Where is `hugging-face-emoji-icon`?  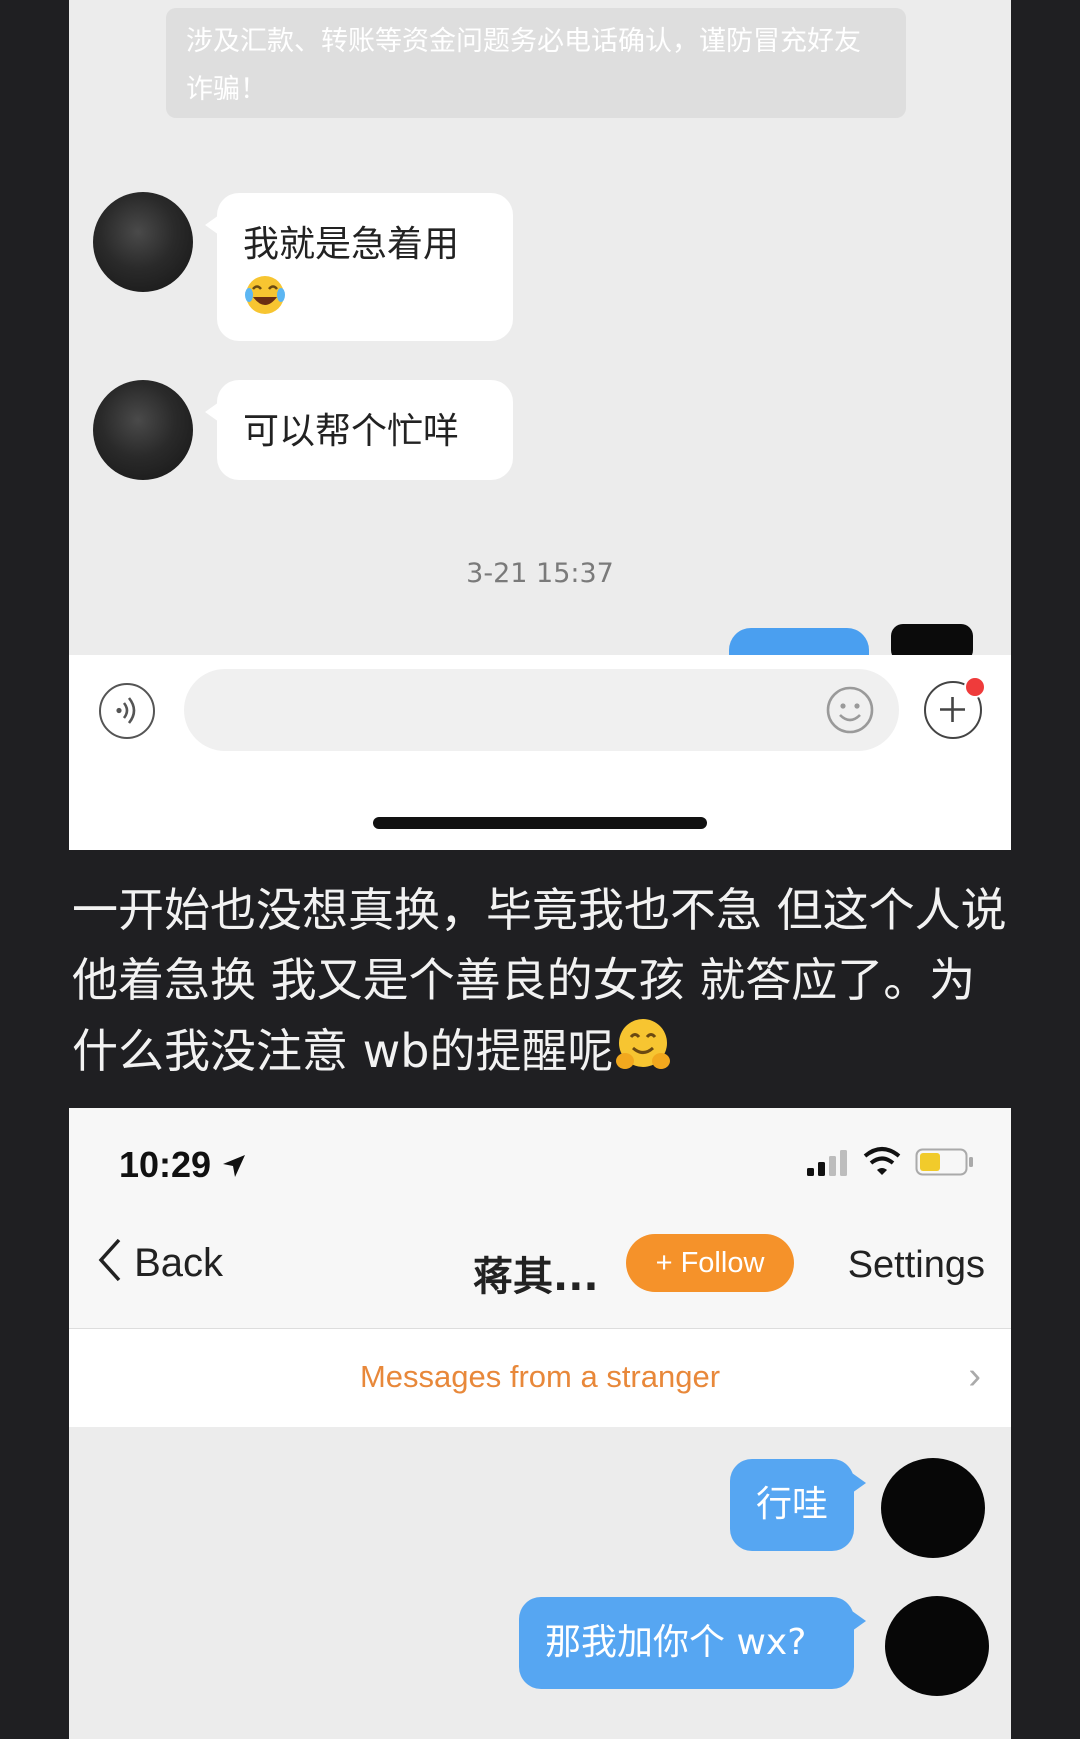 hugging-face-emoji-icon is located at coordinates (643, 1044).